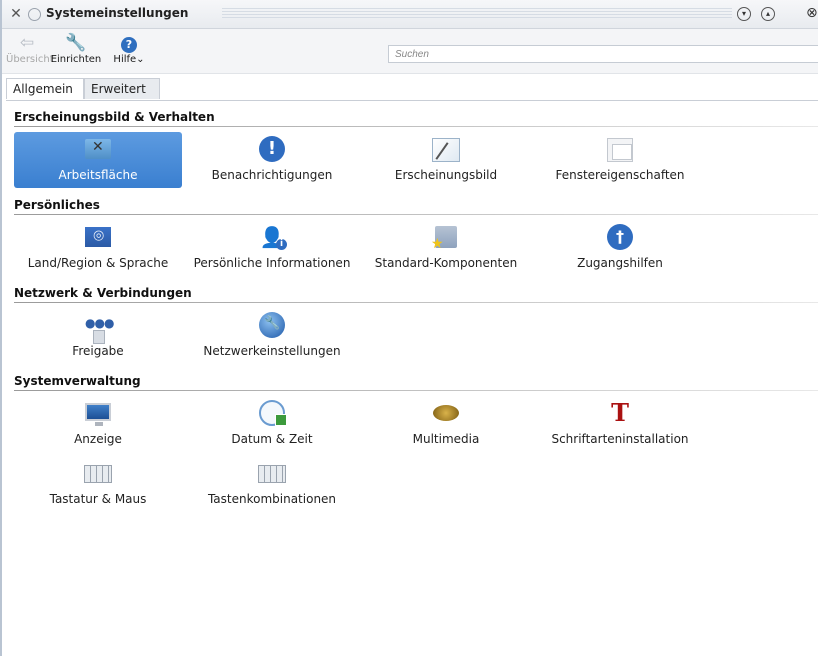  Describe the element at coordinates (98, 474) in the screenshot. I see `keyboard-icon` at that location.